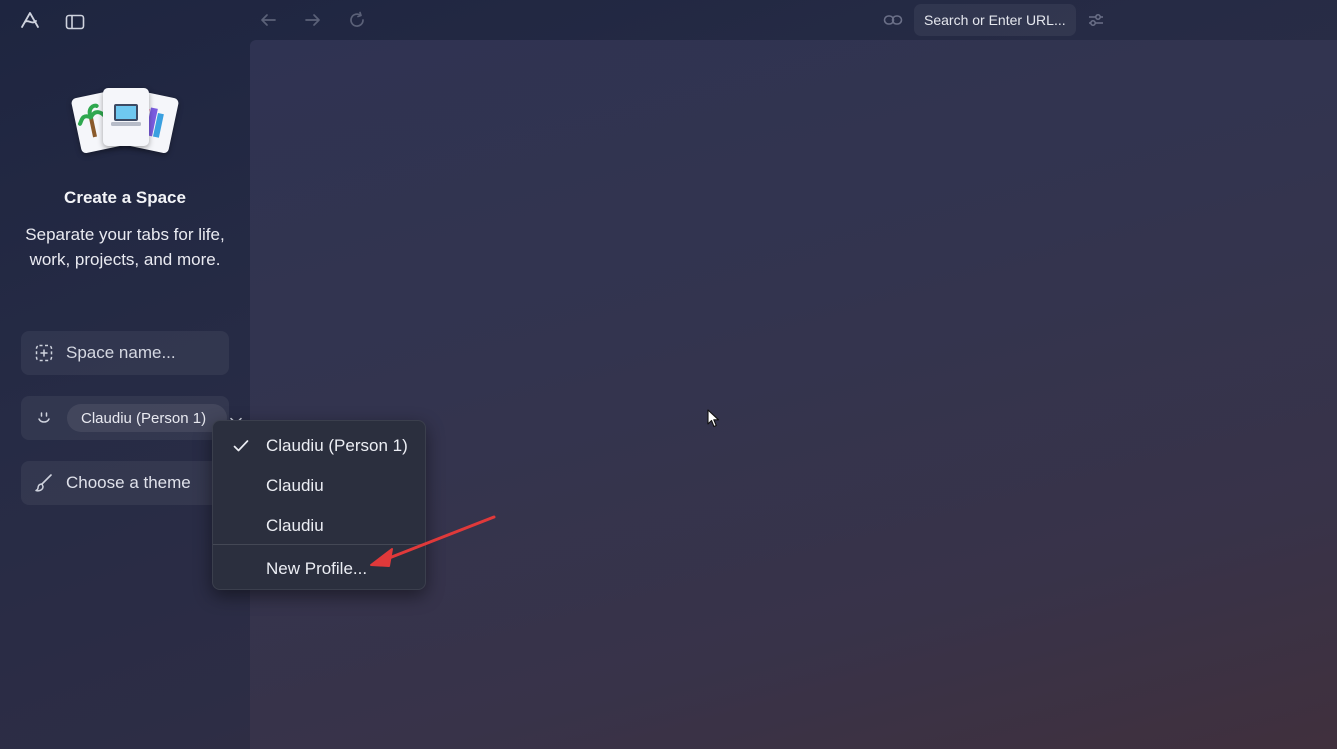 The image size is (1337, 749). I want to click on reload-icon, so click(357, 20).